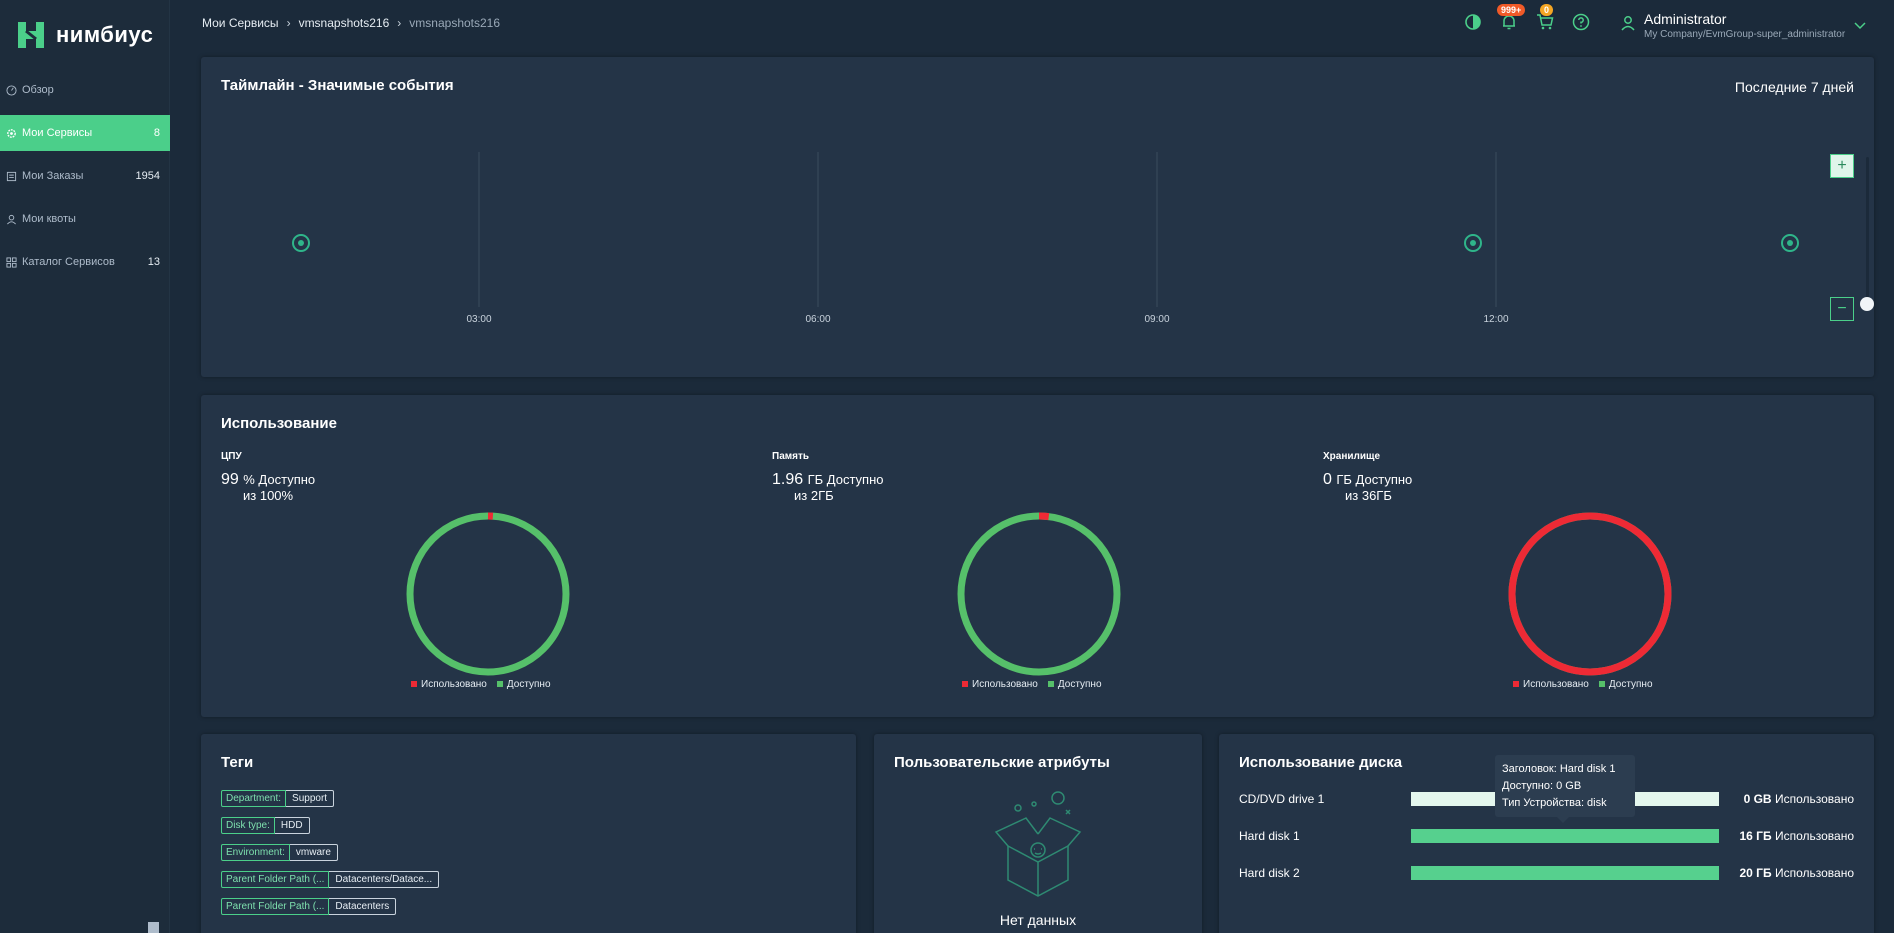 The height and width of the screenshot is (933, 1894). What do you see at coordinates (814, 495) in the screenshot?
I see `metric-total: из 2ГБ` at bounding box center [814, 495].